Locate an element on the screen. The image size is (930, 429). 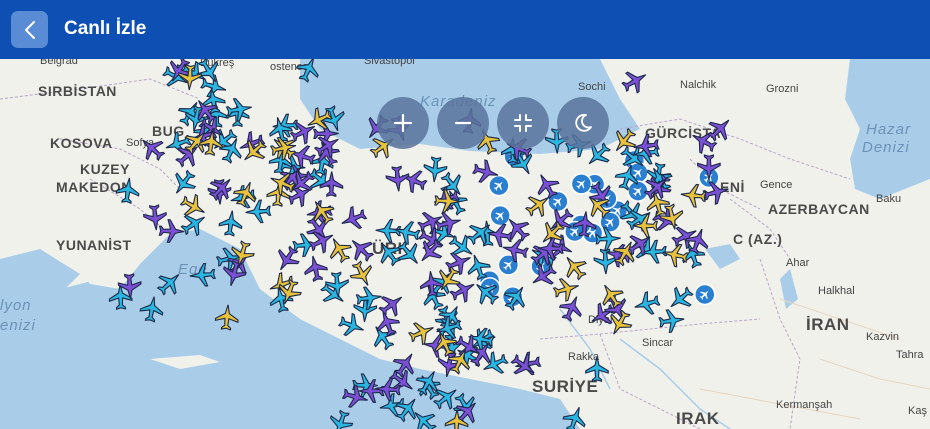
zoom-in-button is located at coordinates (403, 123).